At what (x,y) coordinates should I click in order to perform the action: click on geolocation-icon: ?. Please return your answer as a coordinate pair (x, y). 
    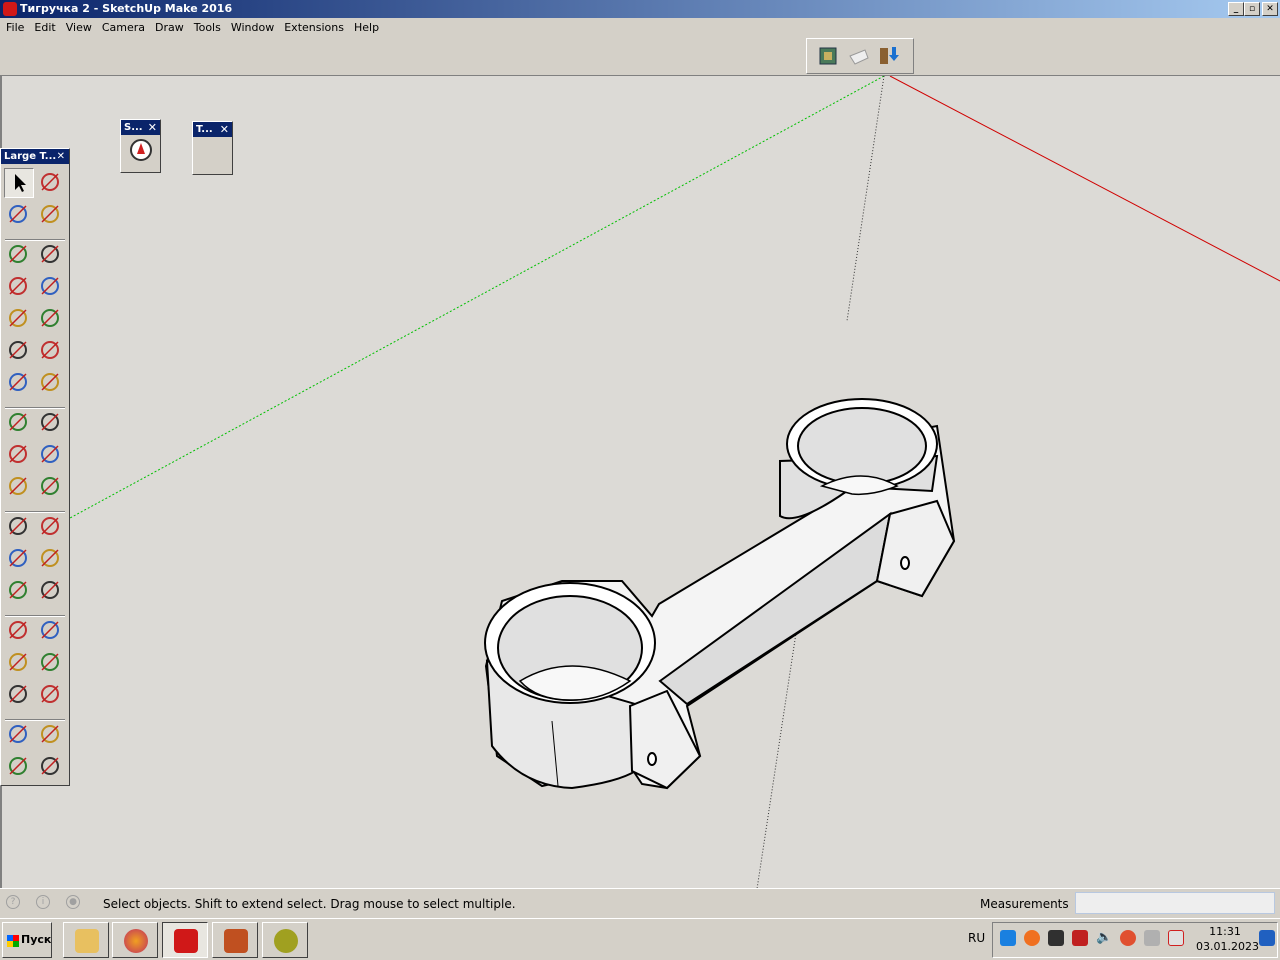
    Looking at the image, I should click on (13, 902).